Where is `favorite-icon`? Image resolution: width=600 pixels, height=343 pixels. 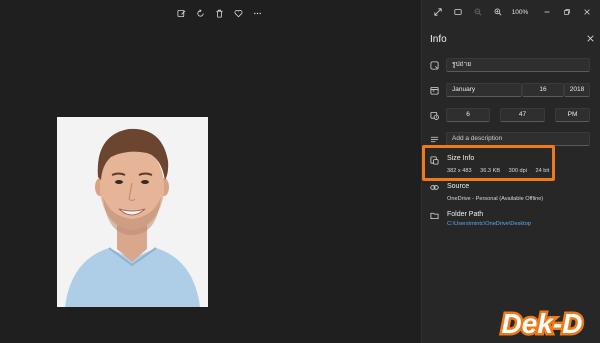
favorite-icon is located at coordinates (238, 13).